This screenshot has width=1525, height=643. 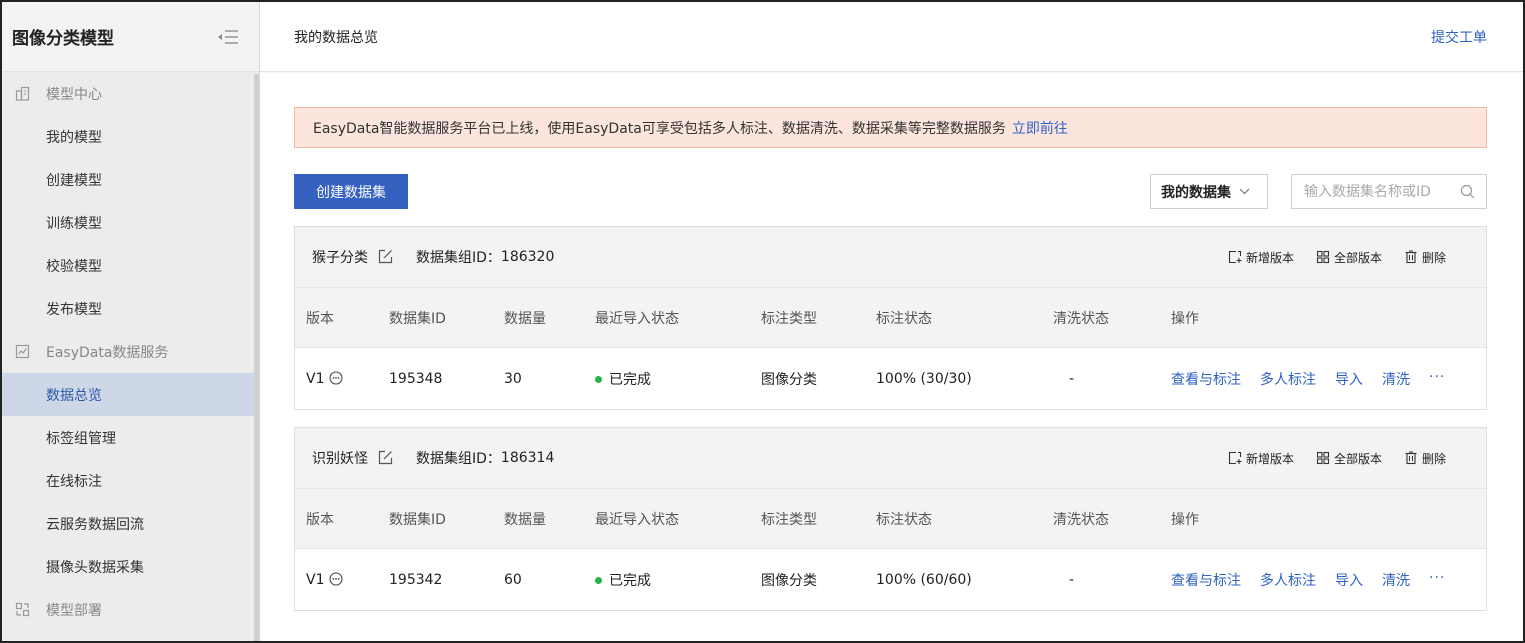 I want to click on search-input, so click(x=1382, y=191).